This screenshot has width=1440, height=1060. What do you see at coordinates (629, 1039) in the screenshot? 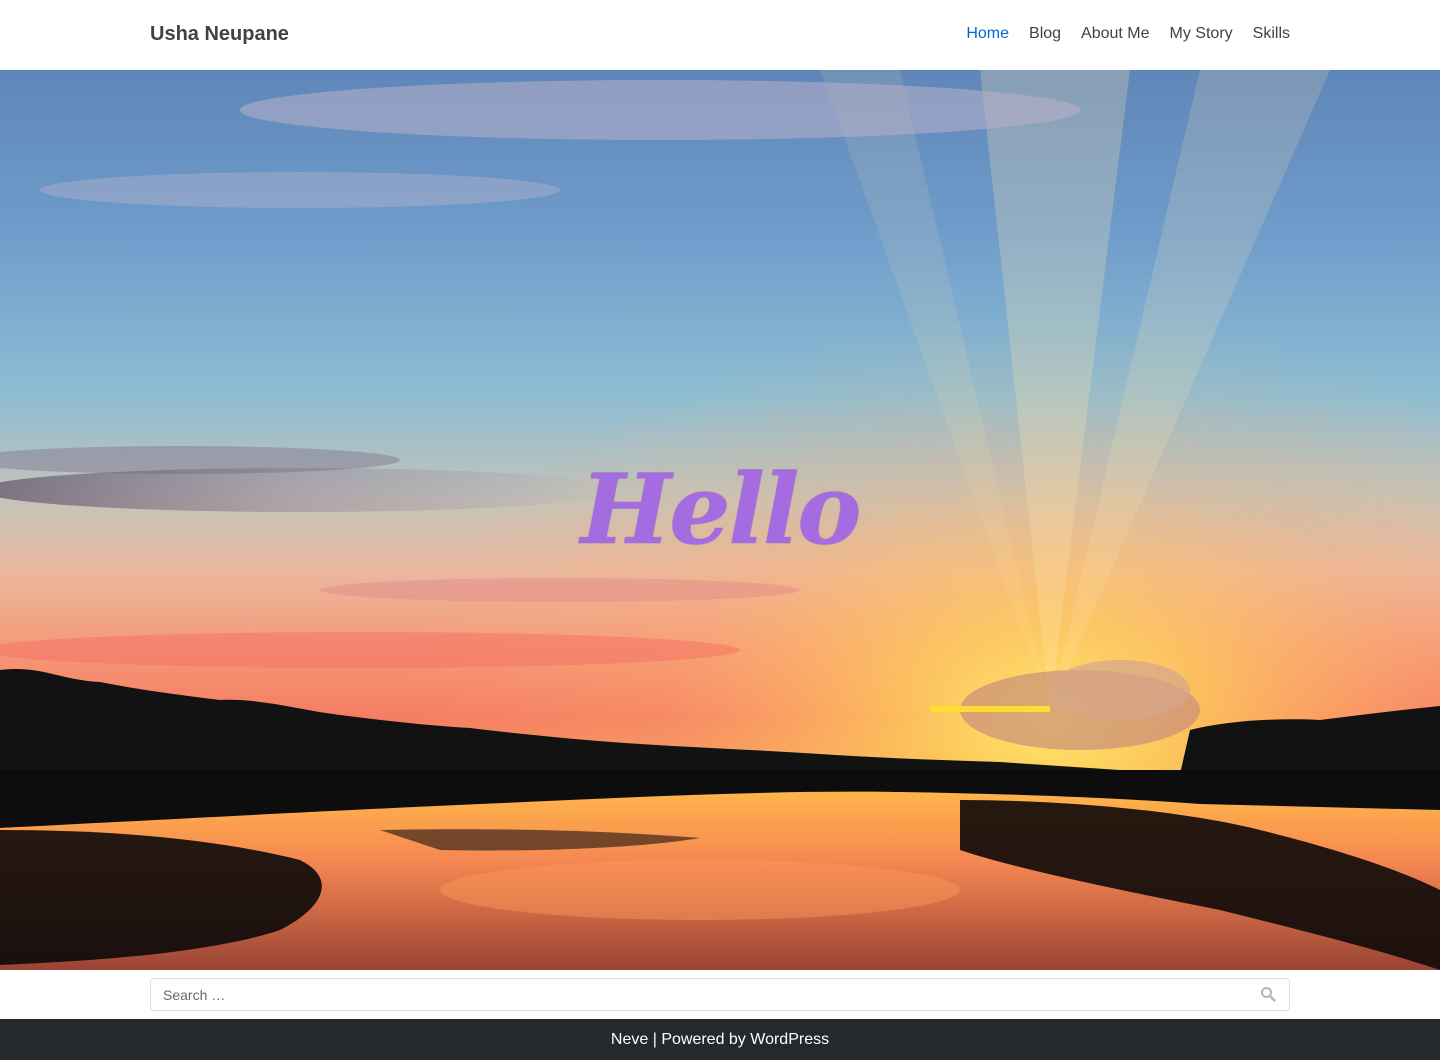
I see `footer-theme-link: Neve` at bounding box center [629, 1039].